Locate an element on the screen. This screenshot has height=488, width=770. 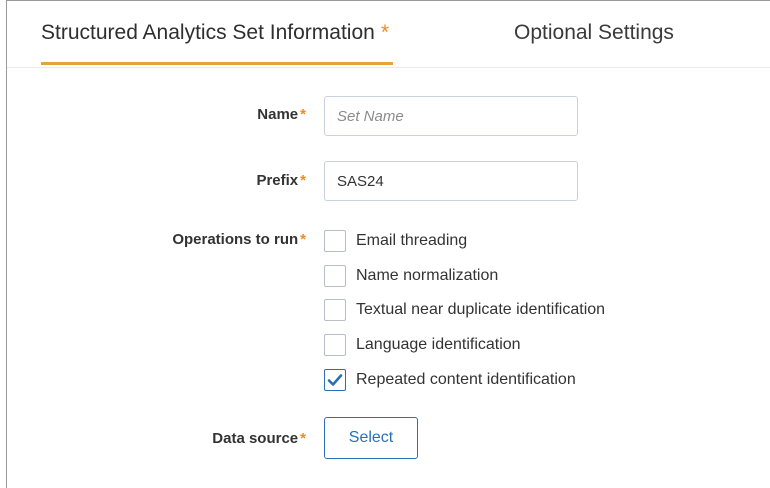
operation-name-normalization: Name normalization is located at coordinates (411, 276).